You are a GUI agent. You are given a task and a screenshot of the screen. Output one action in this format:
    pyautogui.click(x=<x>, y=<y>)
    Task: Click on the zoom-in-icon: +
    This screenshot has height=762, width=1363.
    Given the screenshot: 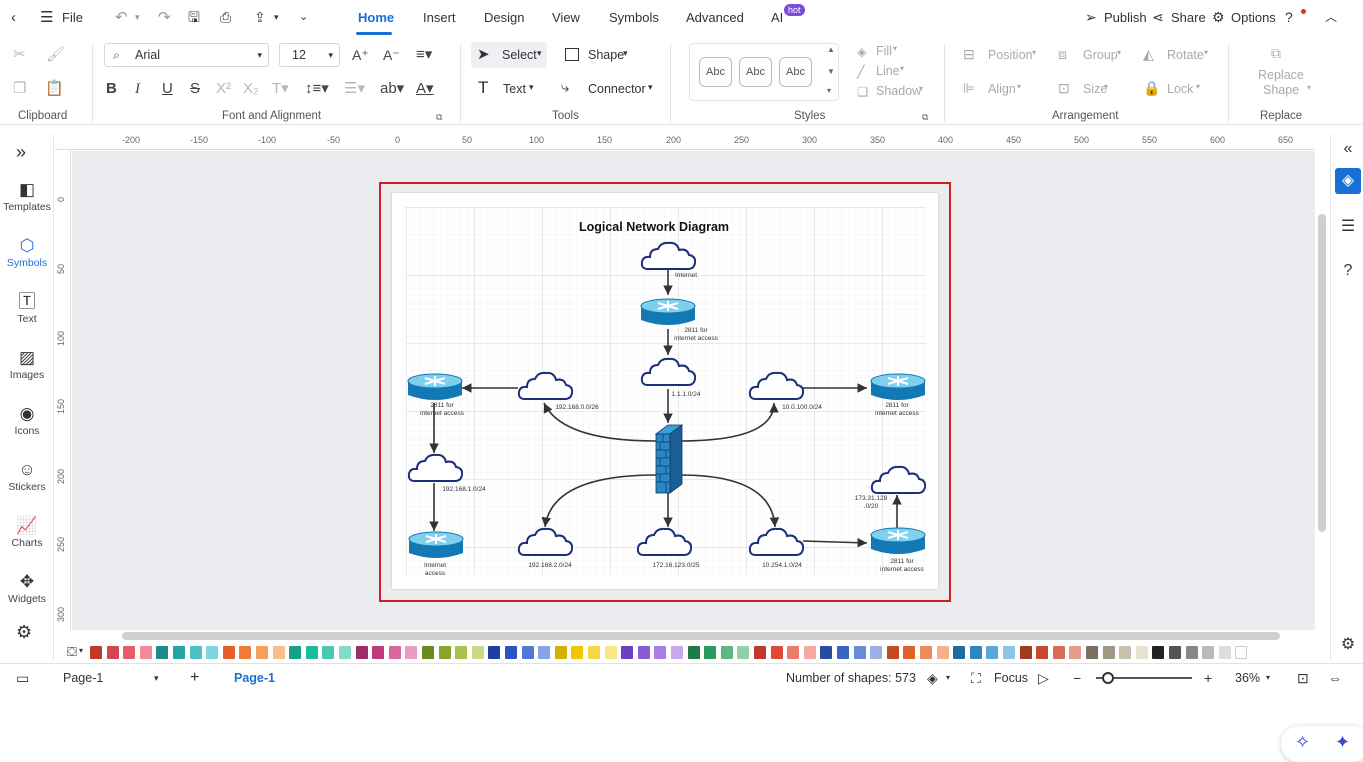 What is the action you would take?
    pyautogui.click(x=1208, y=678)
    